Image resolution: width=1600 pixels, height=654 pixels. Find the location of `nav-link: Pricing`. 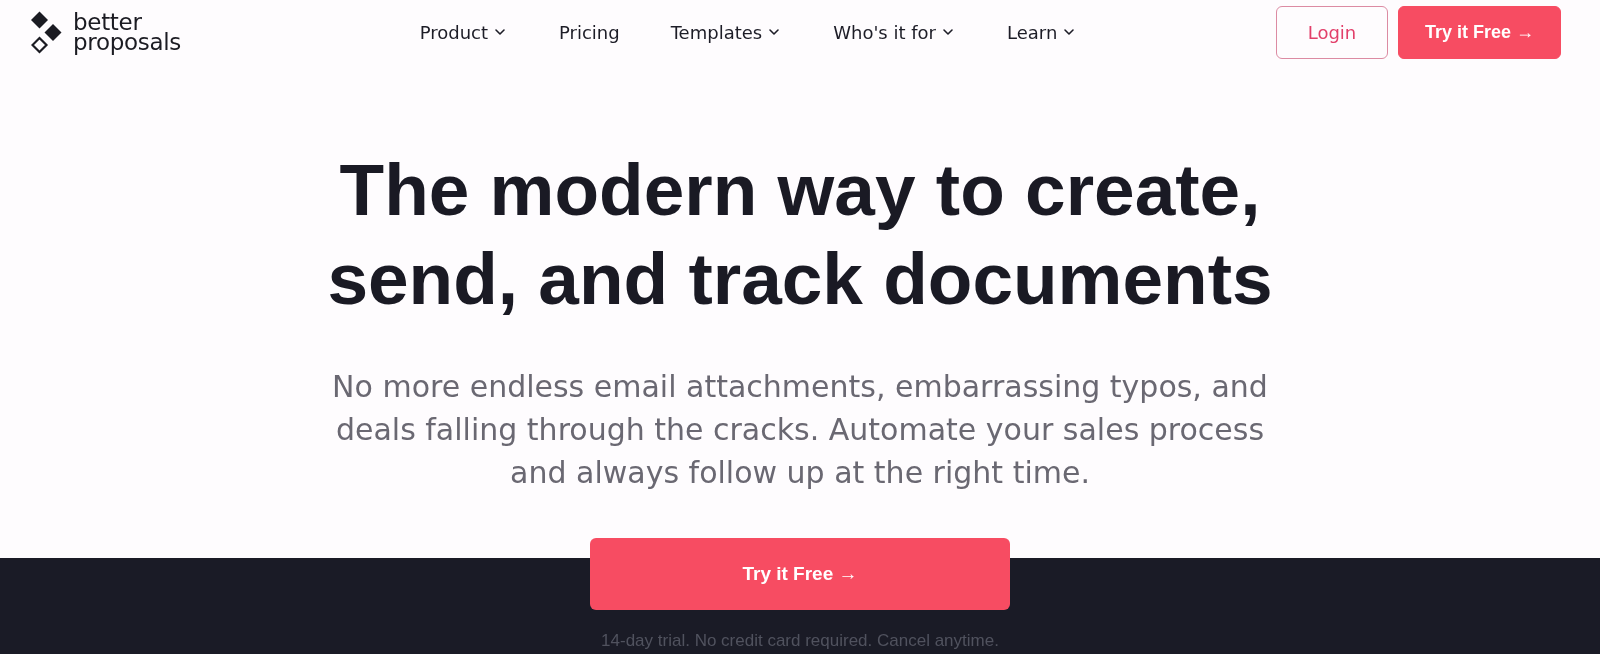

nav-link: Pricing is located at coordinates (589, 32).